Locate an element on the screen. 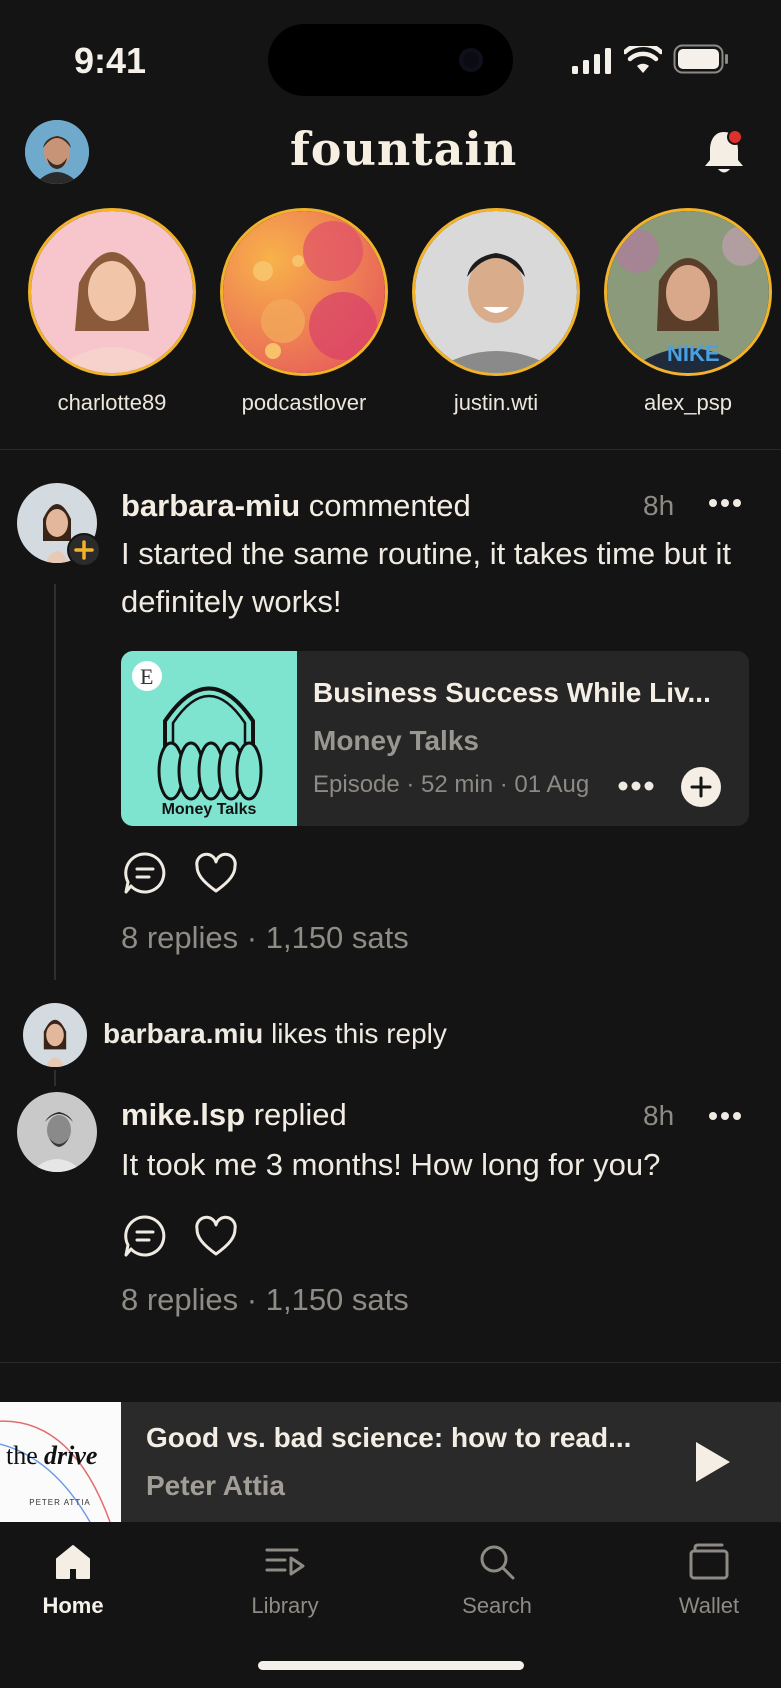 The image size is (781, 1688). like-notice: barbara.miu likes this reply is located at coordinates (275, 1034).